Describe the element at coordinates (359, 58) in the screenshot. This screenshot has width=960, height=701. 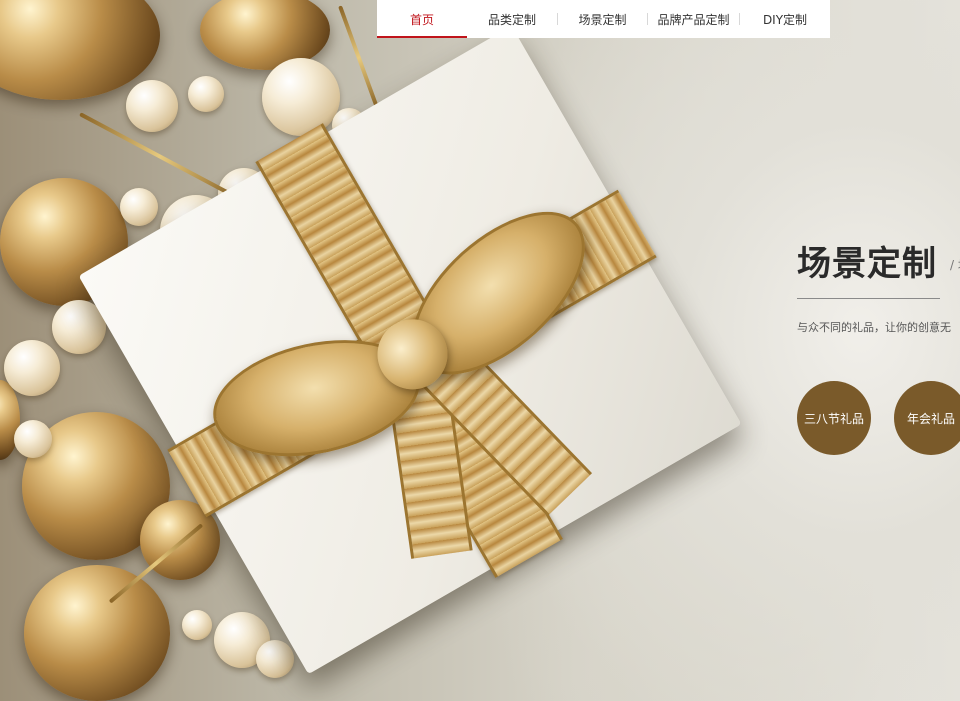
I see `gold-wire` at that location.